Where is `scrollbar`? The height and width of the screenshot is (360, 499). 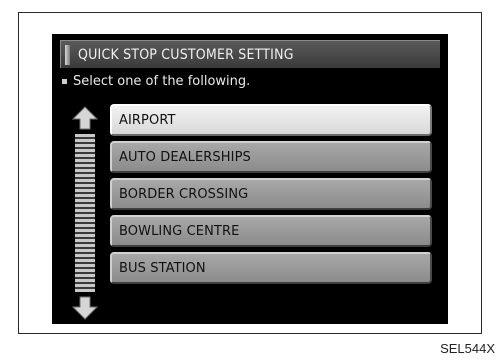
scrollbar is located at coordinates (85, 213).